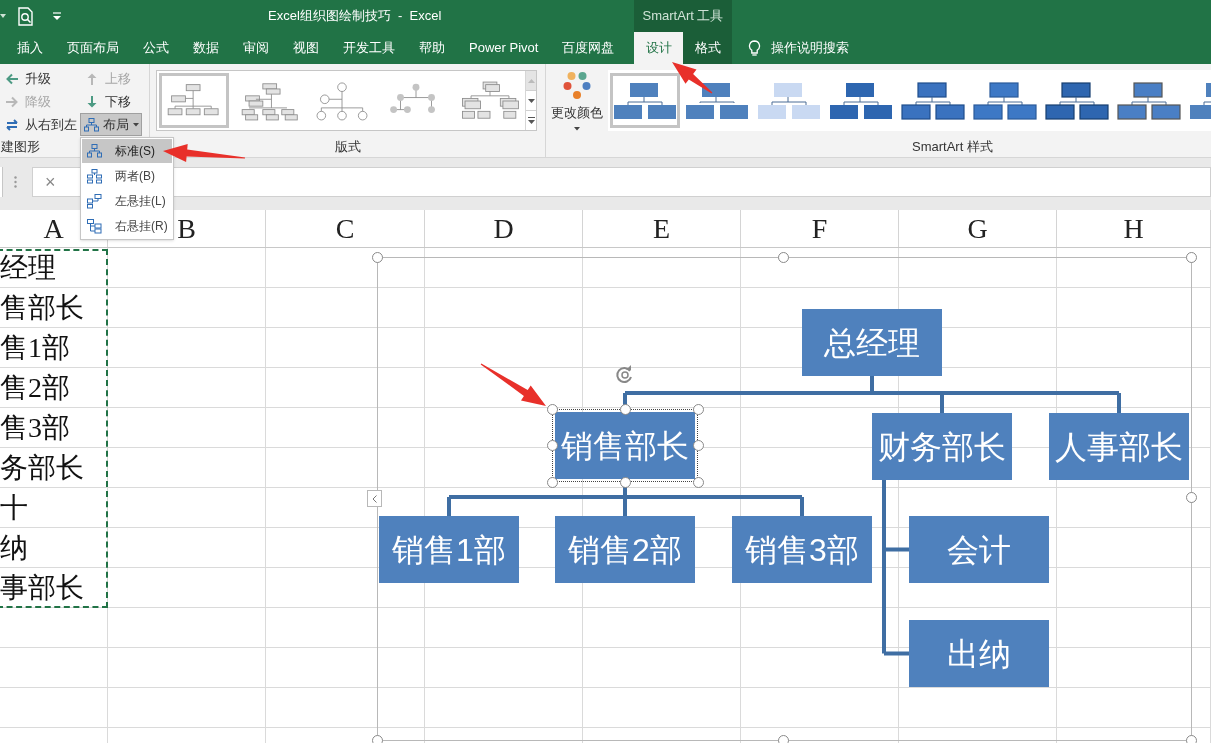 The image size is (1211, 743). What do you see at coordinates (35, 427) in the screenshot?
I see `cell-text: 售3部` at bounding box center [35, 427].